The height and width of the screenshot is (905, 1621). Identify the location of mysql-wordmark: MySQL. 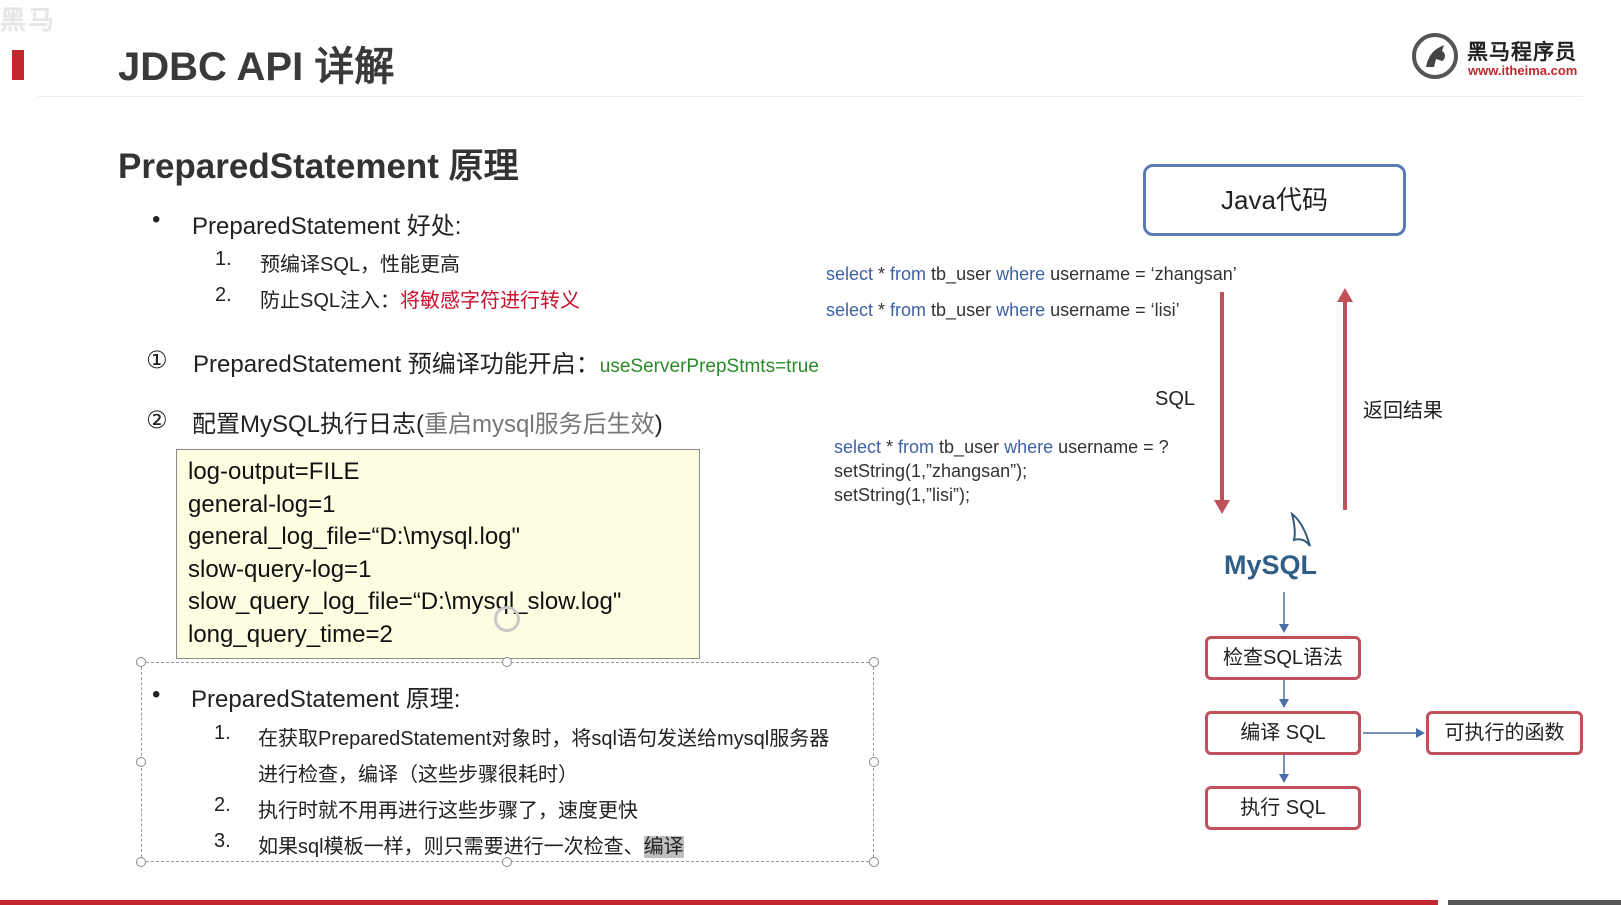
(1270, 565).